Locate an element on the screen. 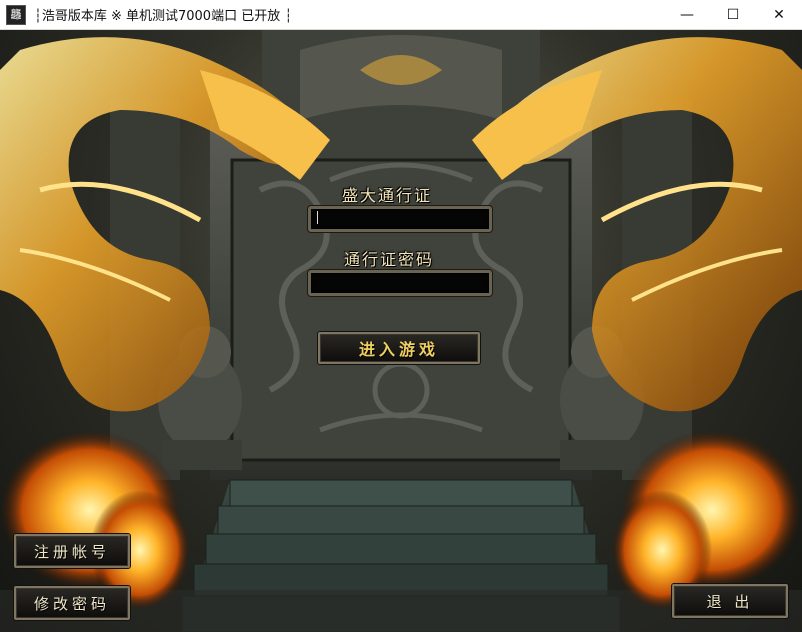 This screenshot has height=632, width=802. window-title: ┆浩哥版本库 ※ 单机测试7000端口 已开放 ┆ is located at coordinates (163, 16).